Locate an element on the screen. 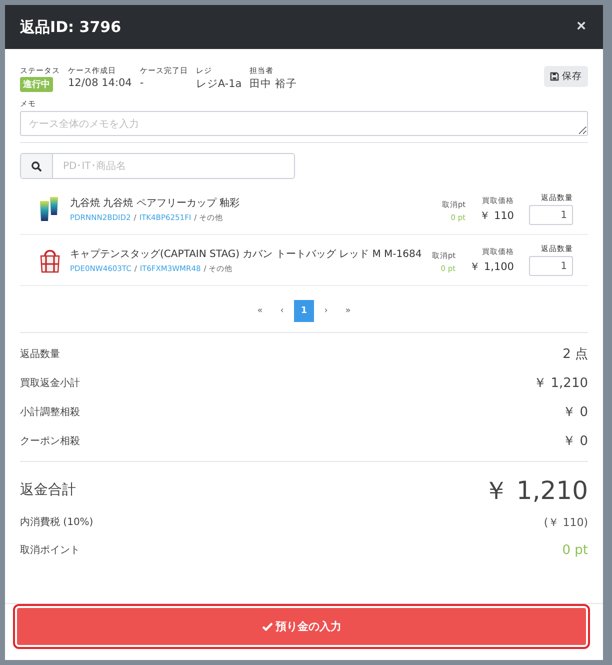 The height and width of the screenshot is (665, 612). modal-title: 返品ID: 3796 is located at coordinates (71, 27).